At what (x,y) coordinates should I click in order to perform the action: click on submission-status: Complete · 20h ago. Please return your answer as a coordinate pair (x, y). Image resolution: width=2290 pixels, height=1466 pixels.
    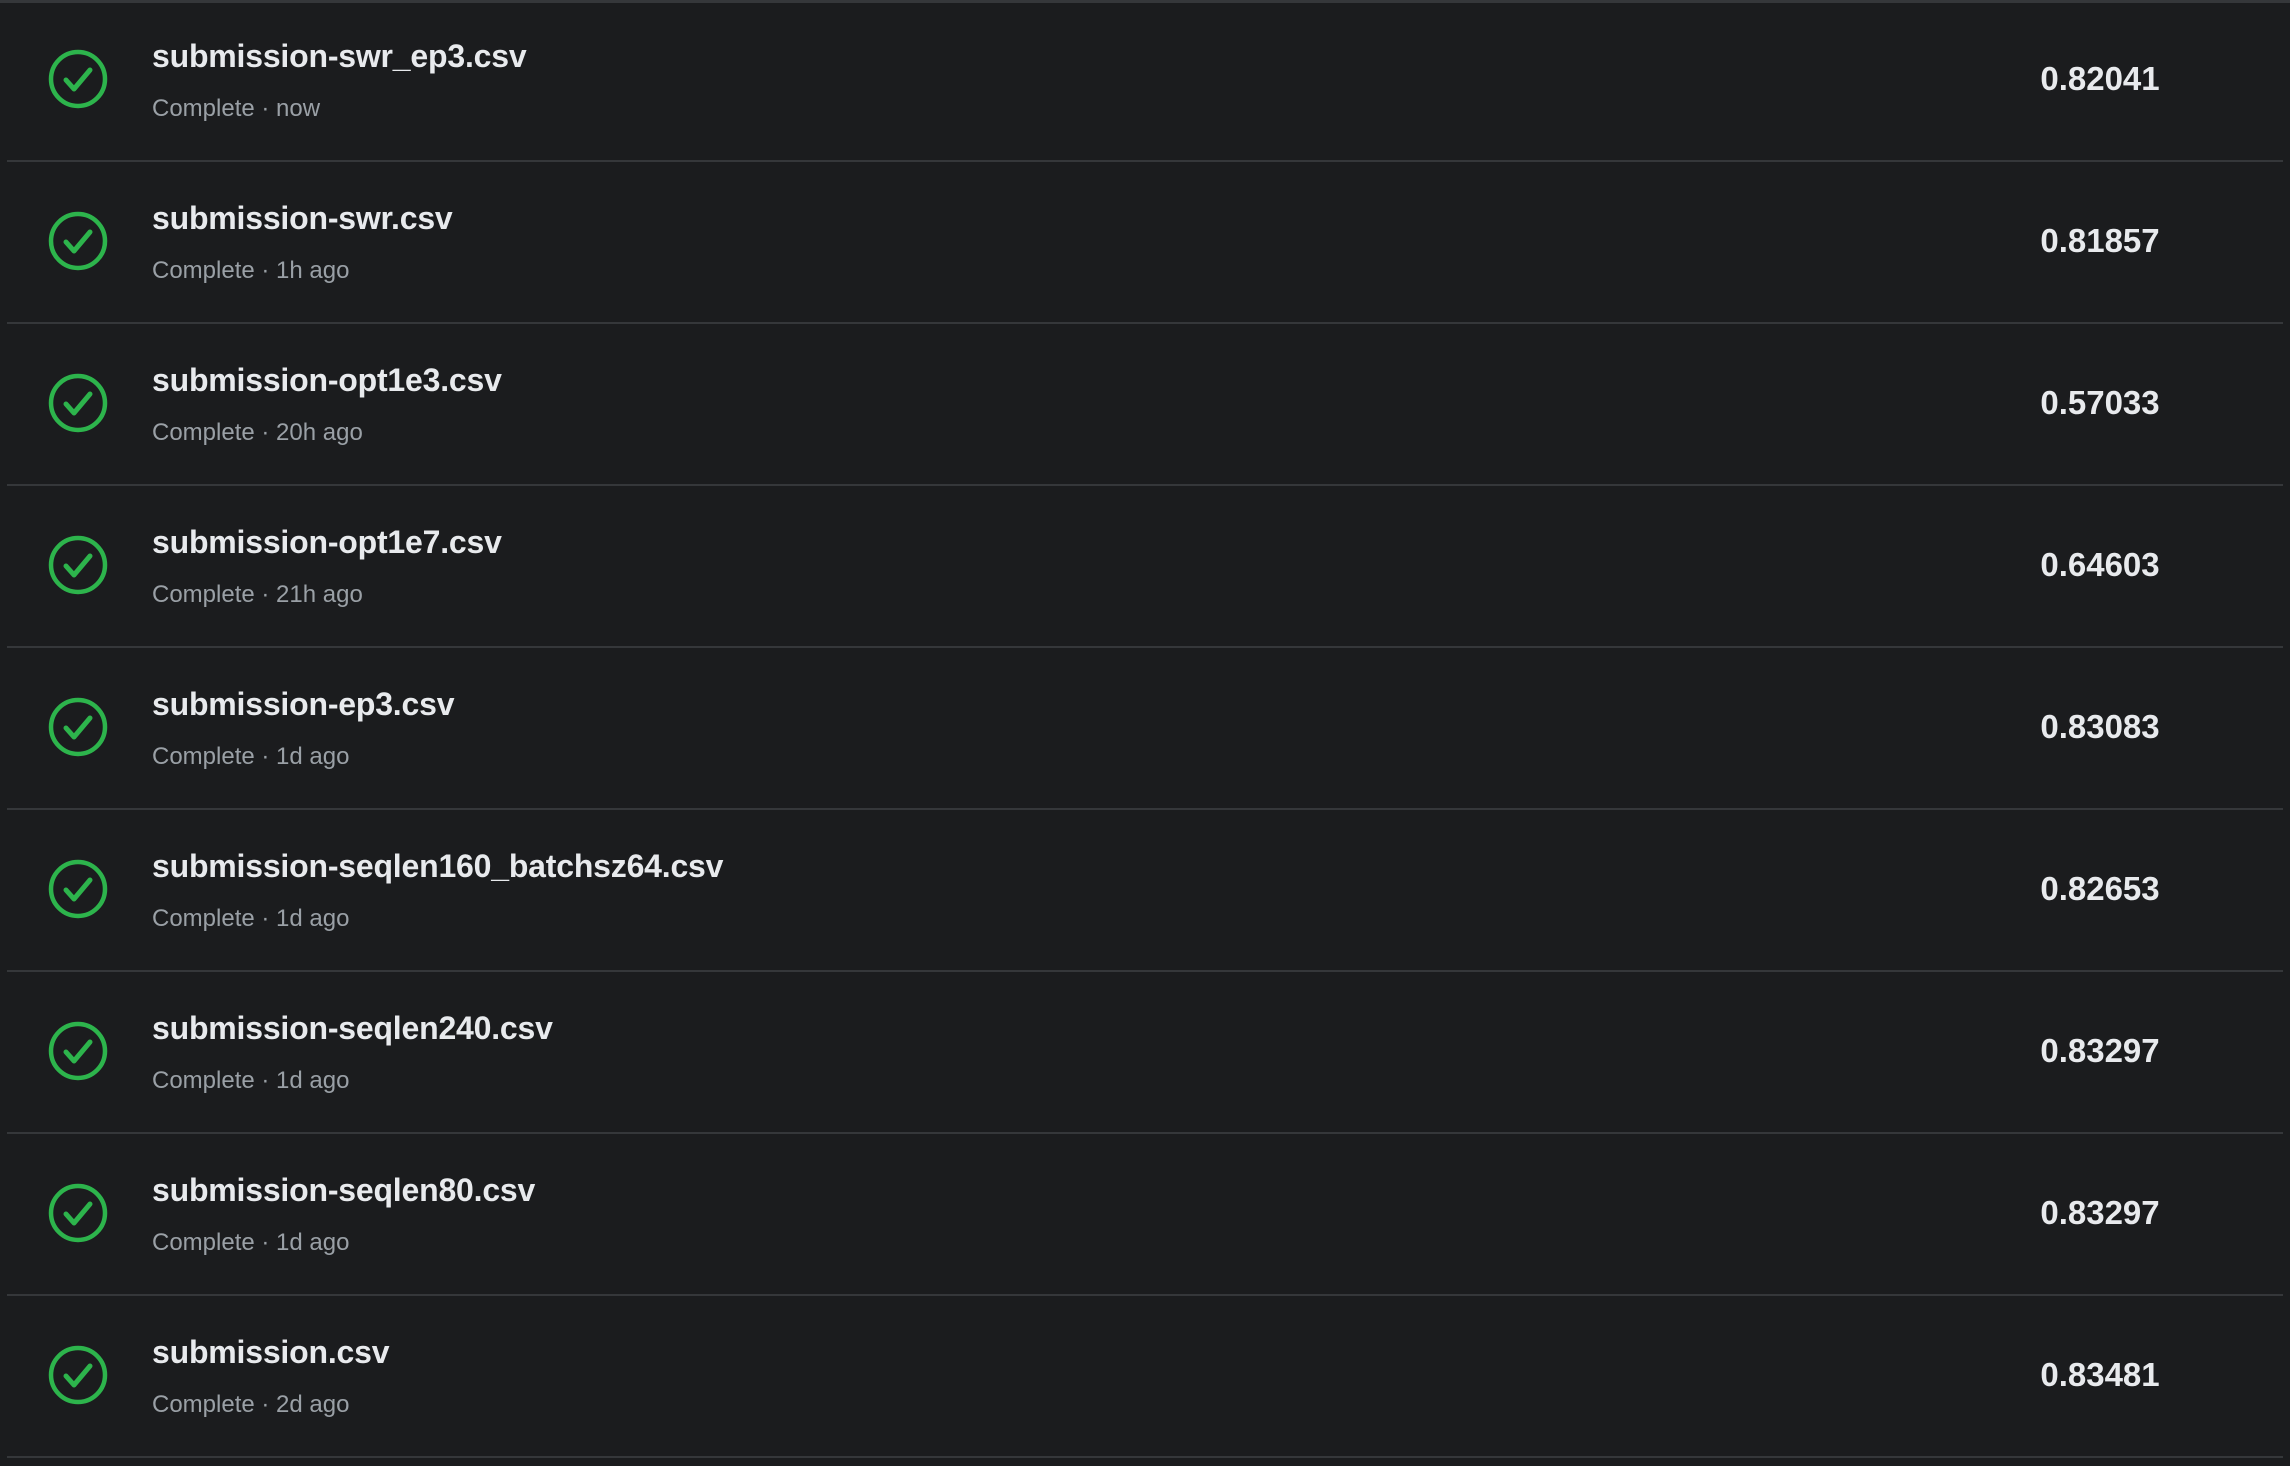
    Looking at the image, I should click on (257, 432).